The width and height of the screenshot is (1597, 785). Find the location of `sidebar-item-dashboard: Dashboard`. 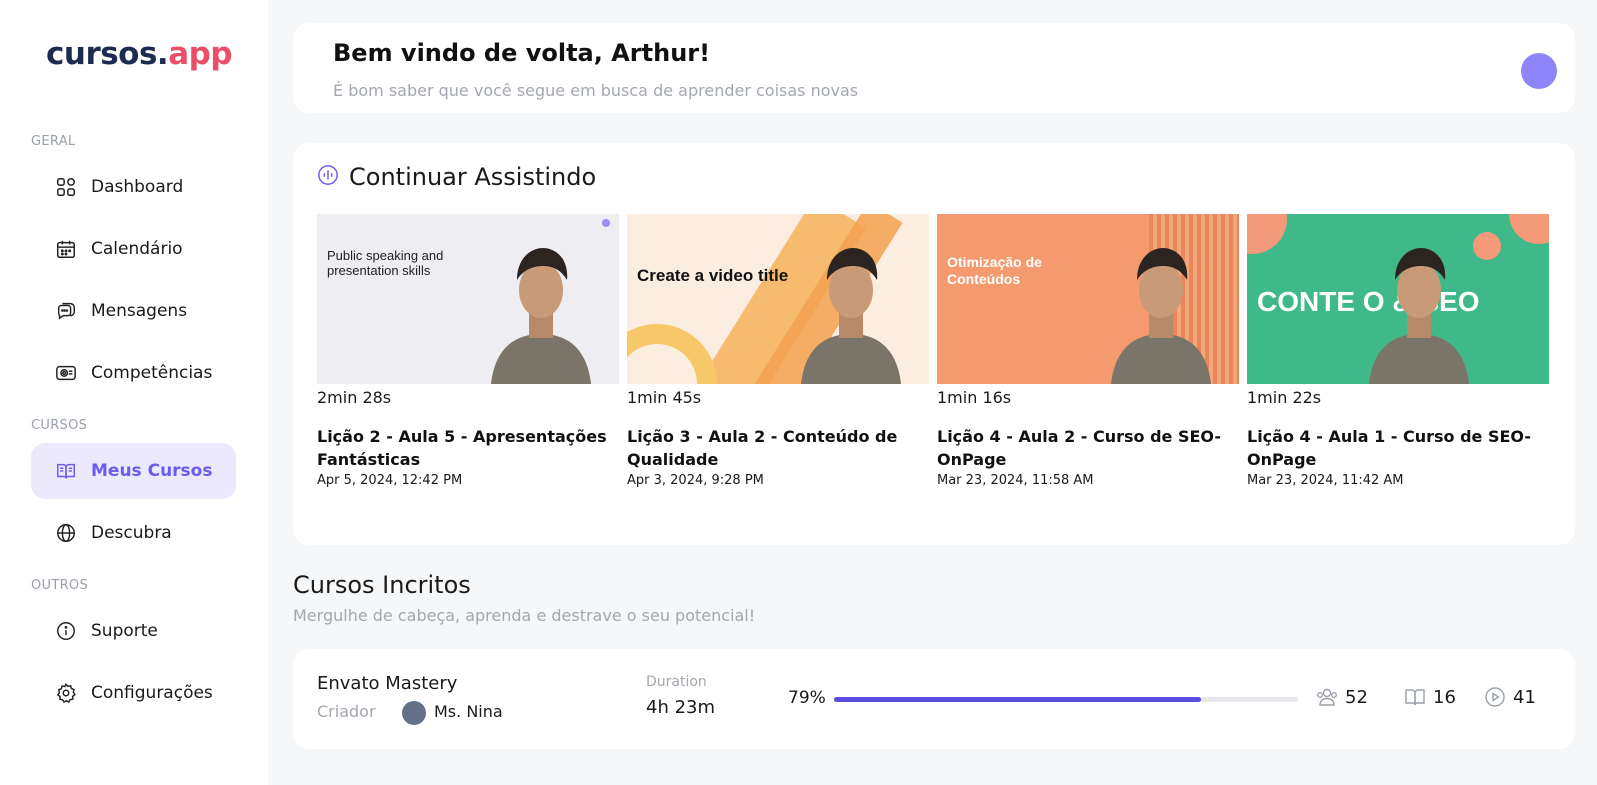

sidebar-item-dashboard: Dashboard is located at coordinates (133, 187).